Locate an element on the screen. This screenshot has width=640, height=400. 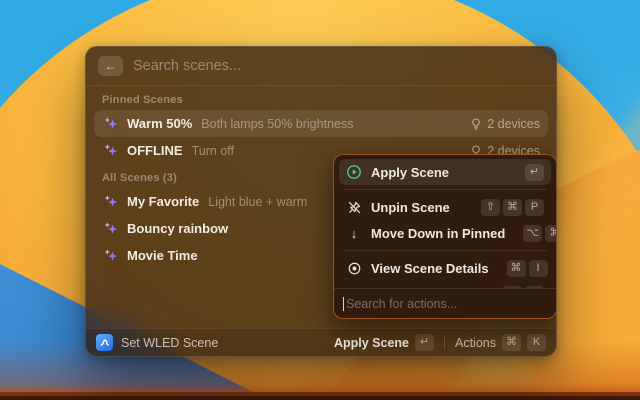
action-view-details: View Scene Details ⌘ I is located at coordinates (445, 268).